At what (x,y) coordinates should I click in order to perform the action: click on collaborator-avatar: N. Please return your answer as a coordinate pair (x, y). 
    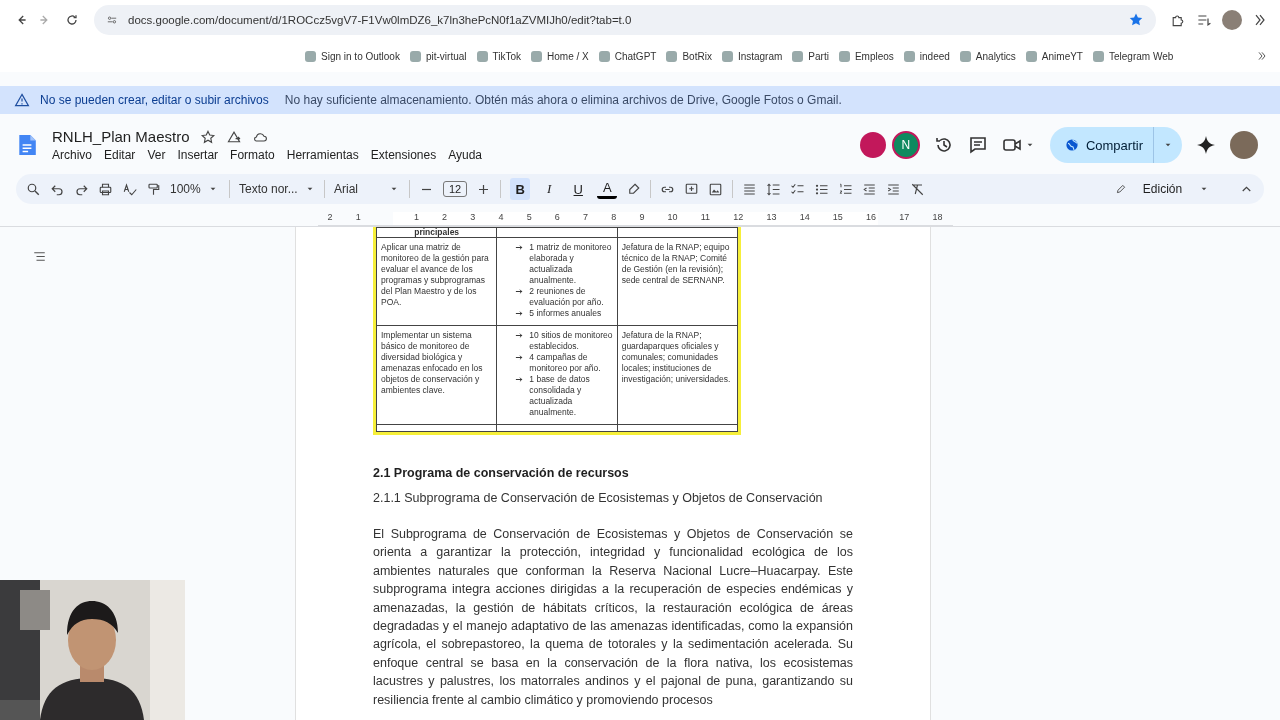
    Looking at the image, I should click on (905, 145).